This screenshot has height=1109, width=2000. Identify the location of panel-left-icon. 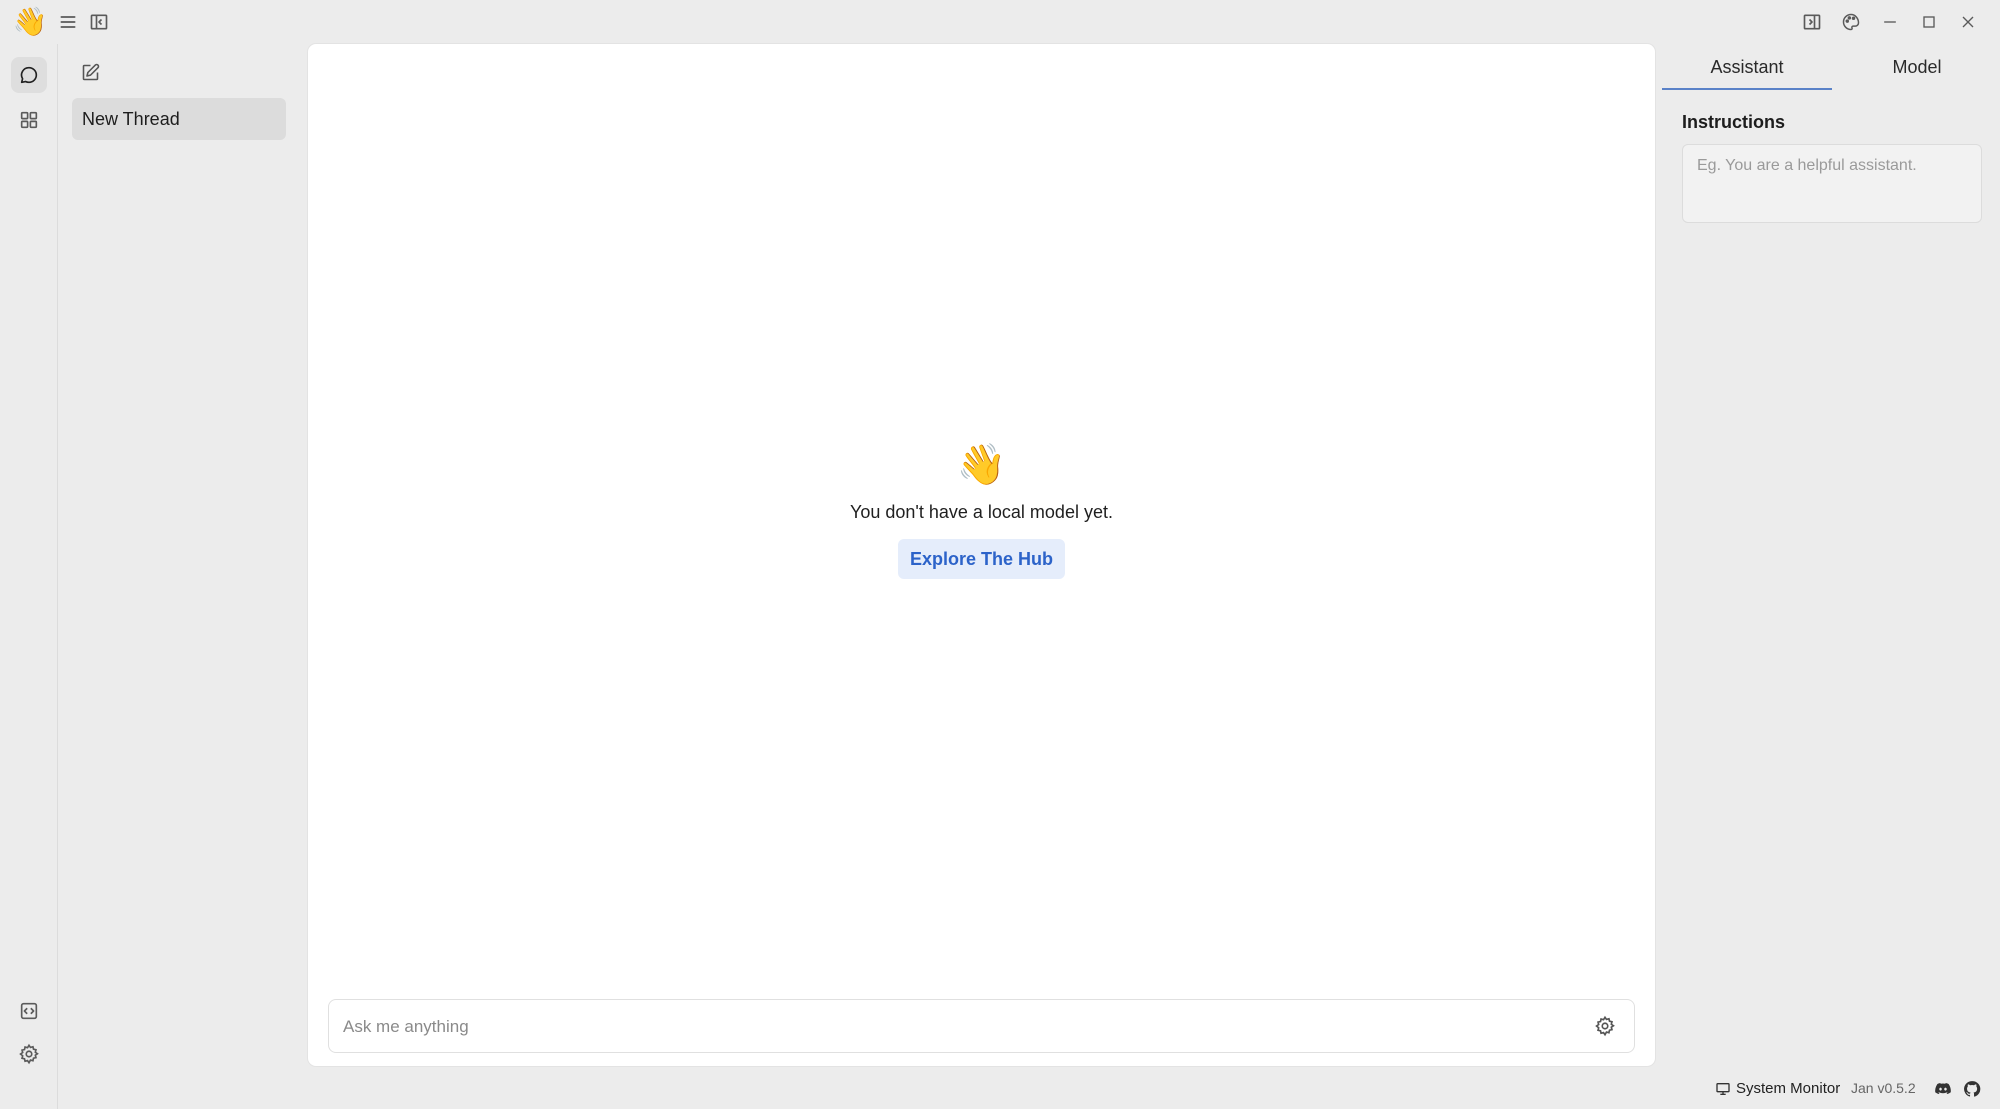
(99, 22).